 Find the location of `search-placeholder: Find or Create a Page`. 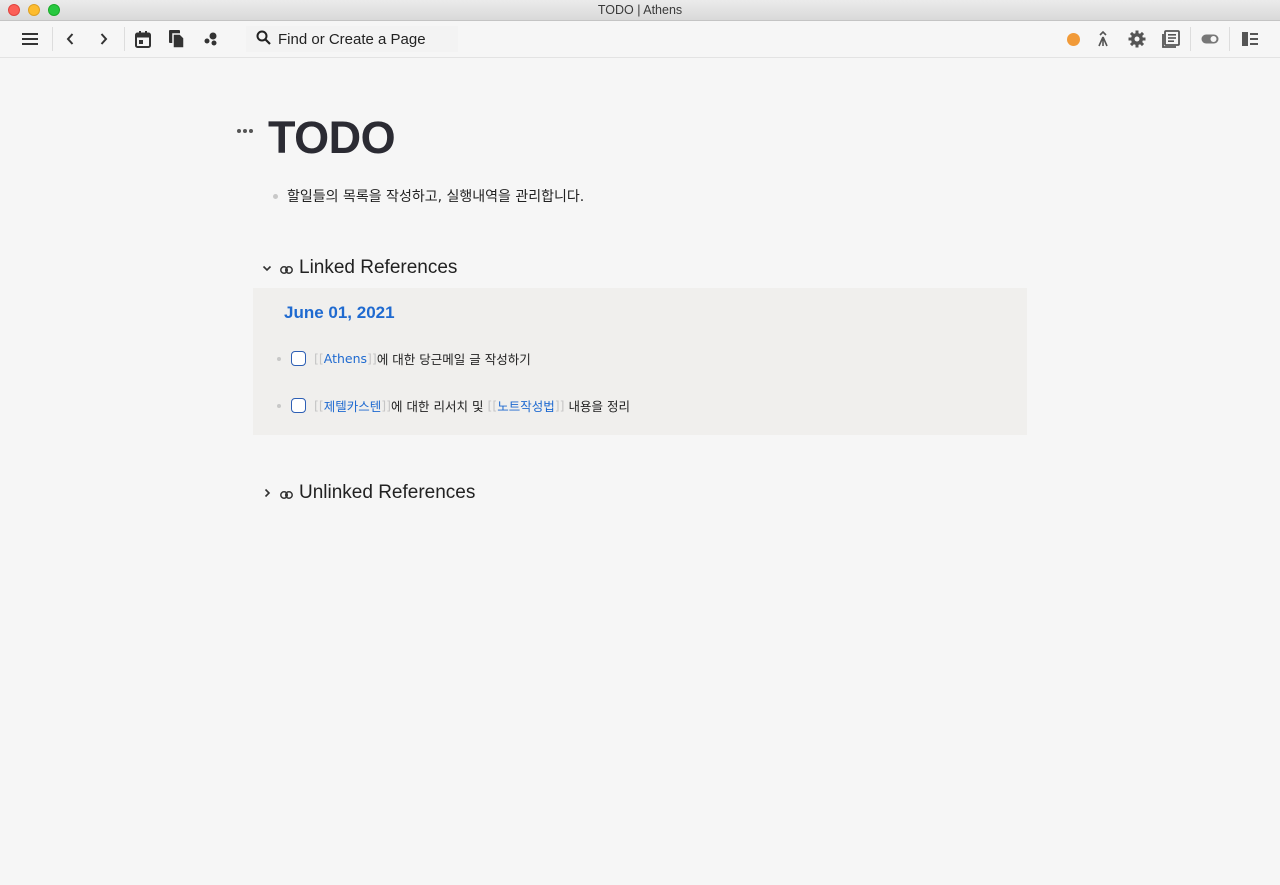

search-placeholder: Find or Create a Page is located at coordinates (352, 39).